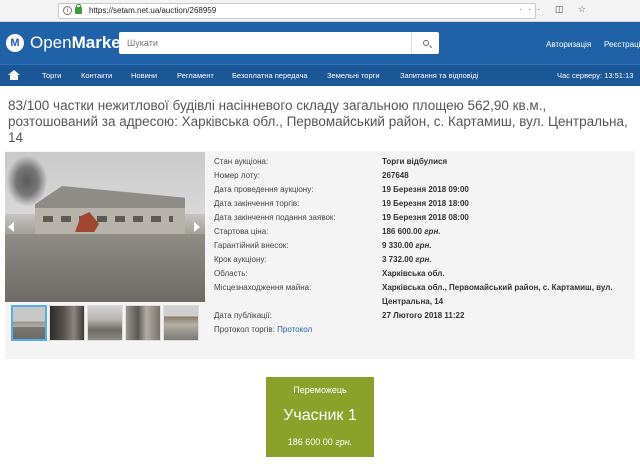 This screenshot has height=464, width=640. I want to click on prop-auction-date: 19 Березня 2018 09:00, so click(425, 189).